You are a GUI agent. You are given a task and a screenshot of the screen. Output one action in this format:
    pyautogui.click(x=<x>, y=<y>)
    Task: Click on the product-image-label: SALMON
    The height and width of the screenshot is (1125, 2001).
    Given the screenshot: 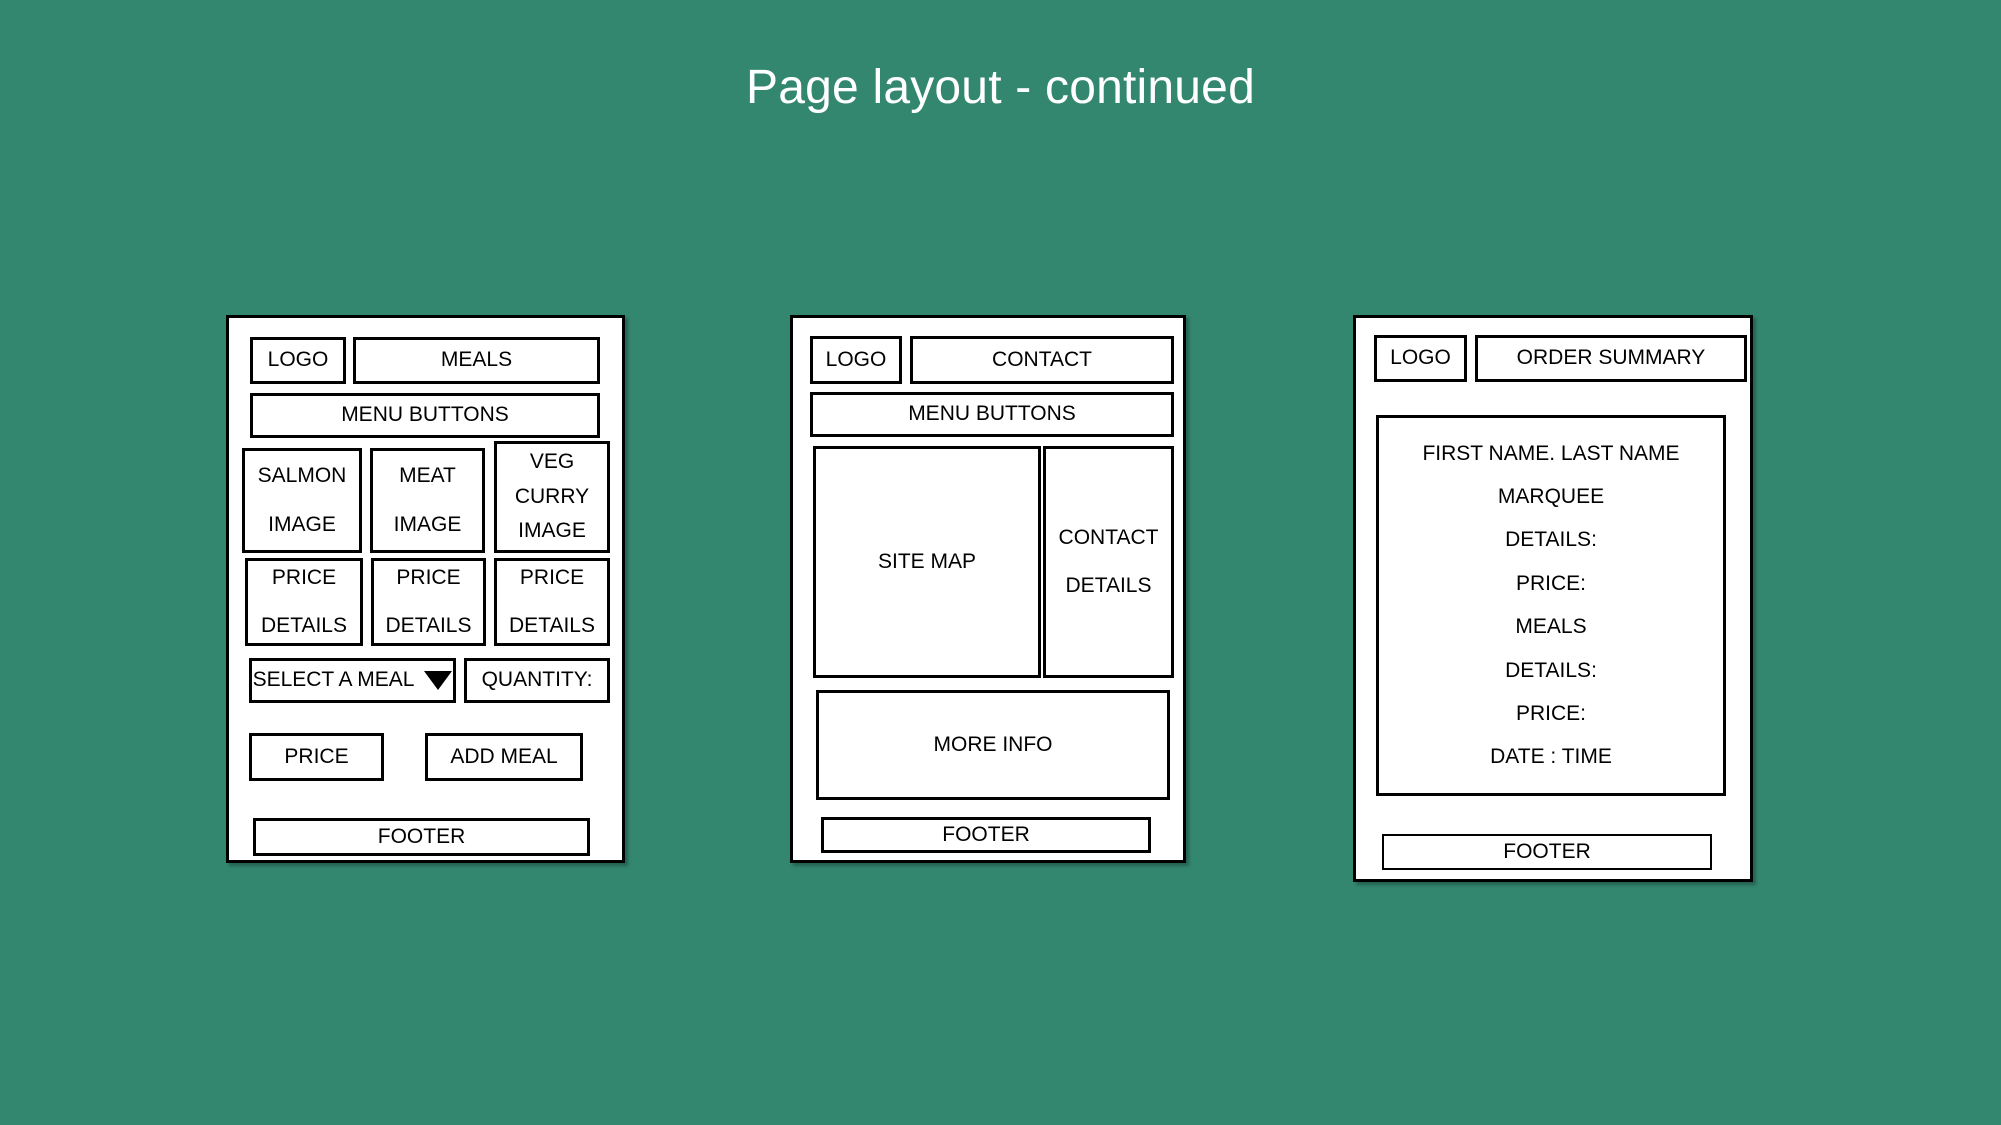 What is the action you would take?
    pyautogui.click(x=302, y=476)
    